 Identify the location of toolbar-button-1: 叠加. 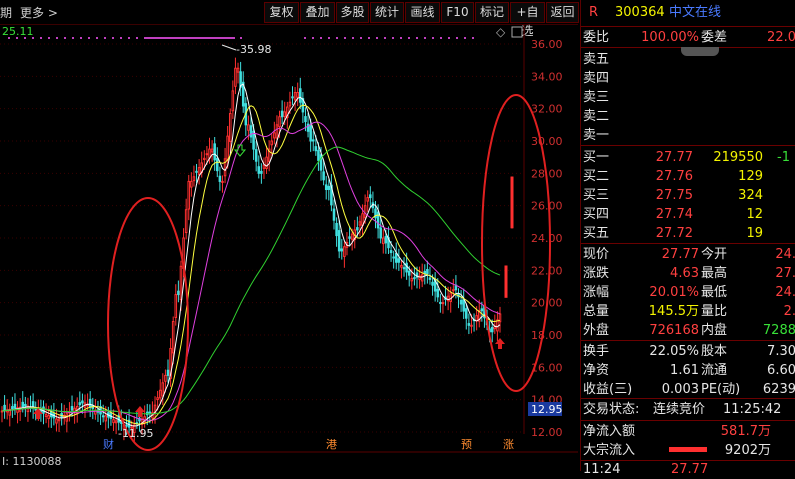
(317, 12).